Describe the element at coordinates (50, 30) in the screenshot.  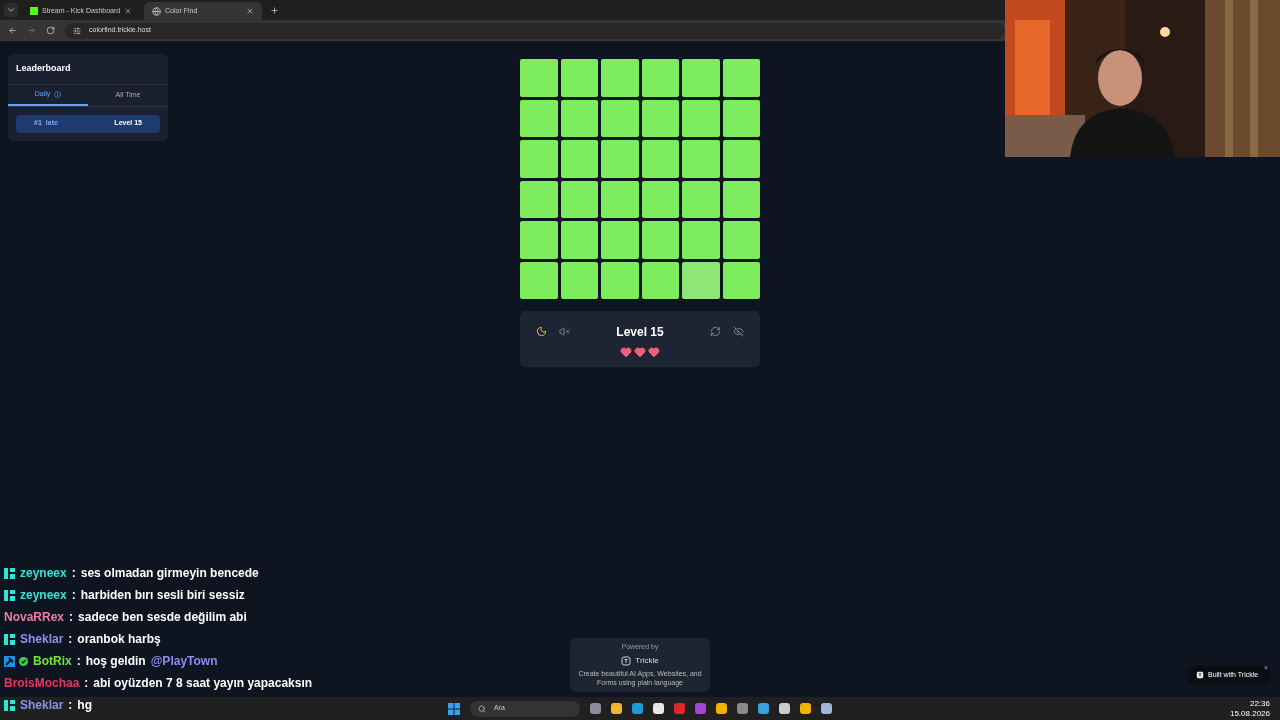
I see `reload-icon` at that location.